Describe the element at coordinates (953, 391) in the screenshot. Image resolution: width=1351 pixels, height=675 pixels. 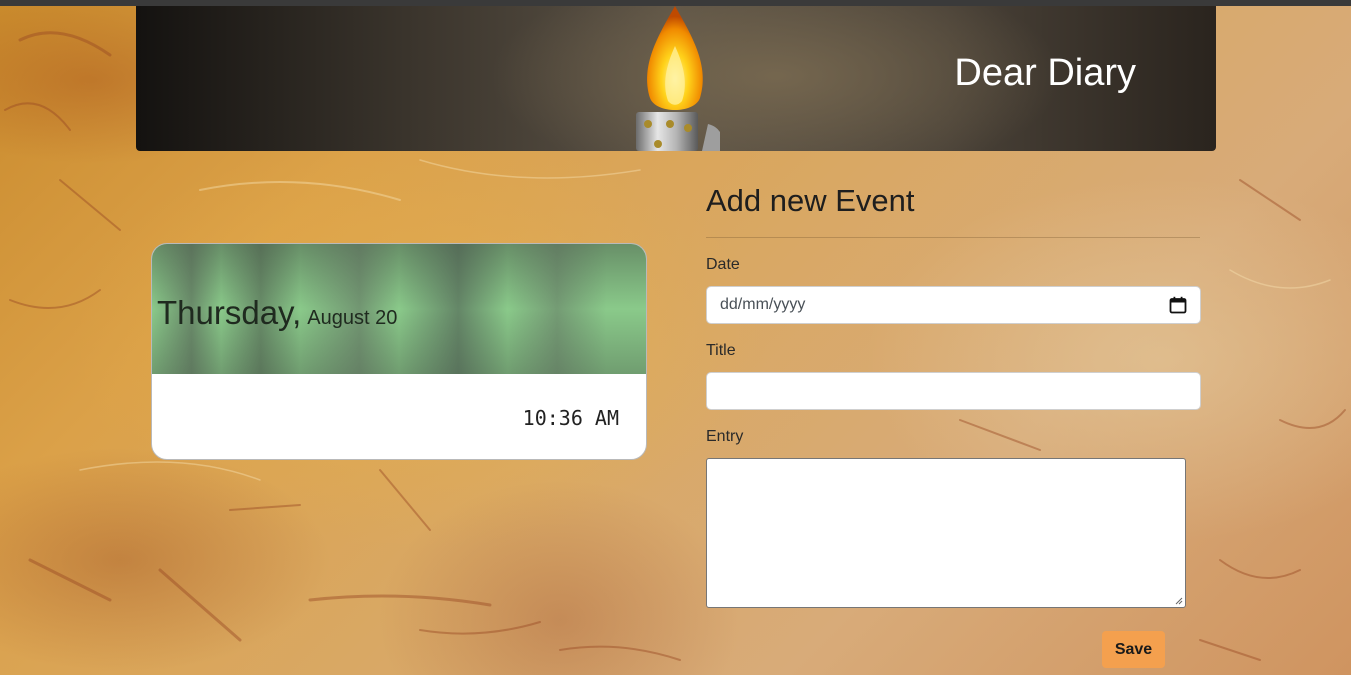
I see `title-input` at that location.